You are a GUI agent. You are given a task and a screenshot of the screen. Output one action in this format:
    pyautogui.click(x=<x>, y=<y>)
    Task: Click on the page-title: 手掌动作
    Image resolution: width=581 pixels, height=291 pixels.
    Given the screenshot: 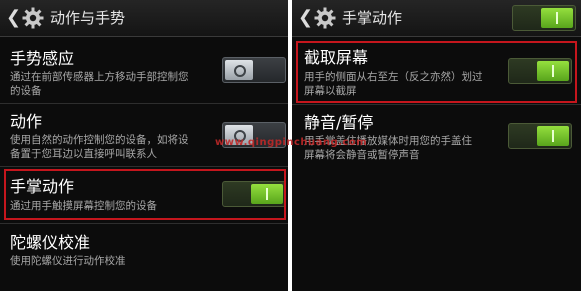 What is the action you would take?
    pyautogui.click(x=372, y=18)
    